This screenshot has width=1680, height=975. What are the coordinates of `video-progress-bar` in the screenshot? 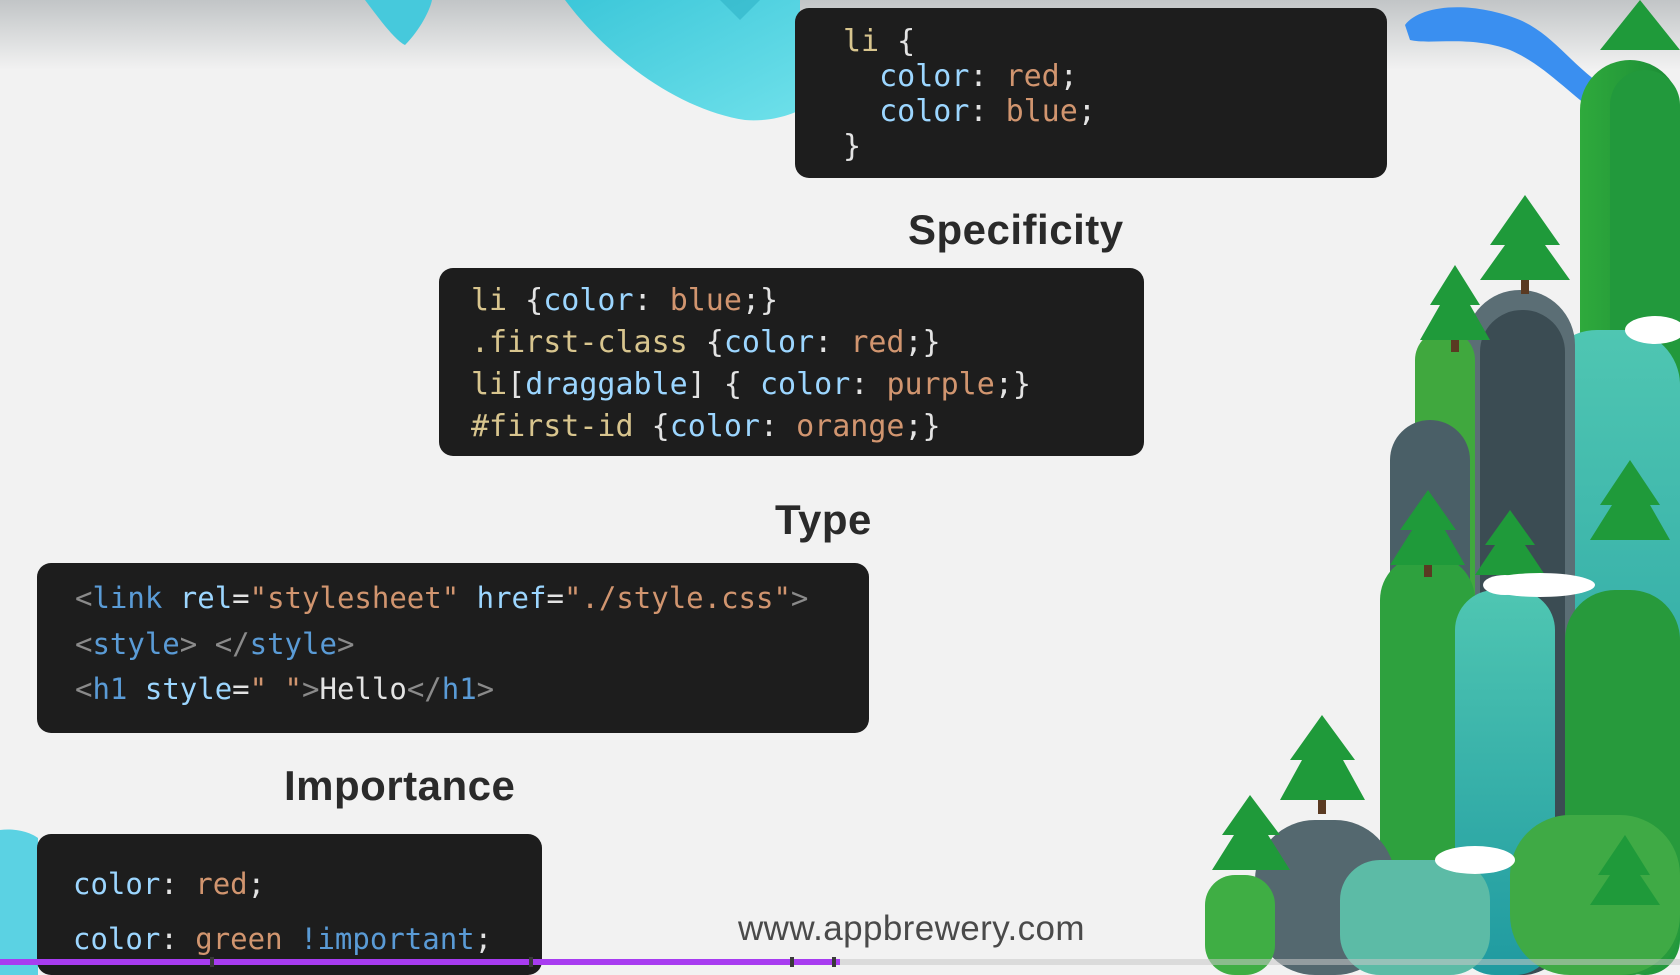 It's located at (840, 962).